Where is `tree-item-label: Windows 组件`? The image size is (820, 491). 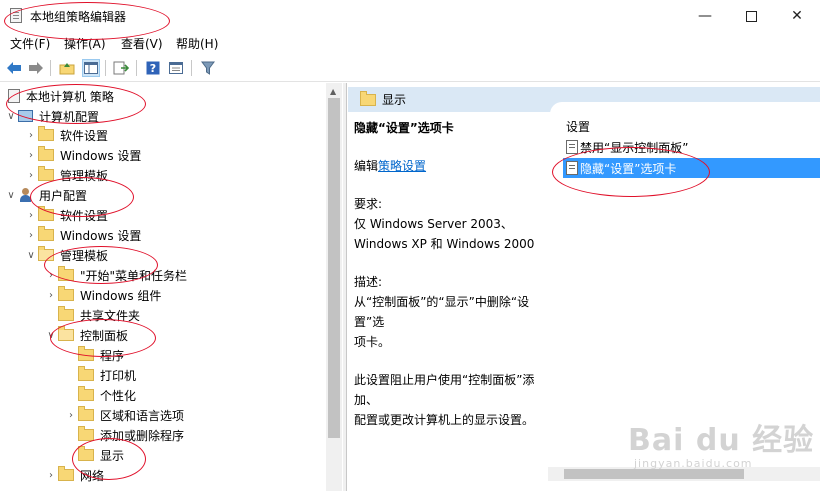
tree-item-label: Windows 组件 is located at coordinates (121, 295).